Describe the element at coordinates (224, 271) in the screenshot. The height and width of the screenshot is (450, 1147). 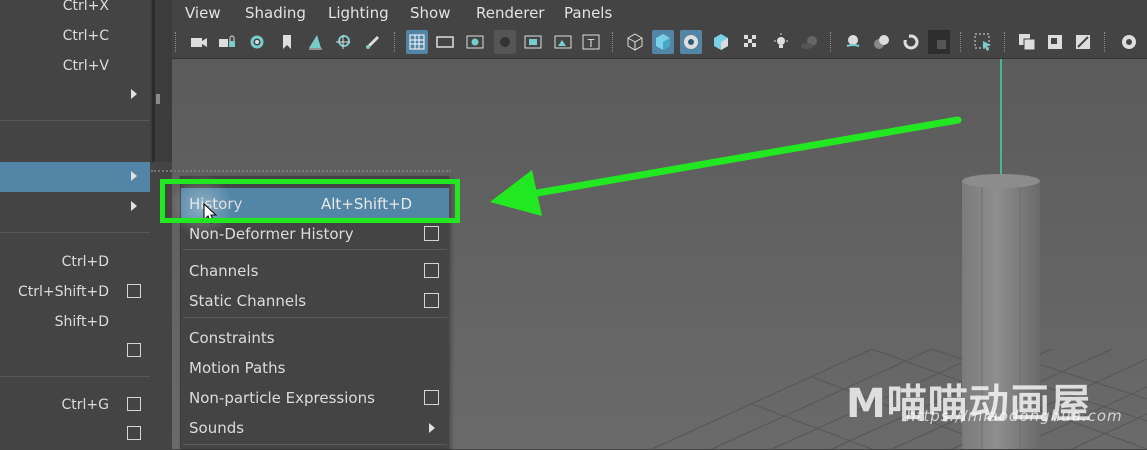
I see `channels-label: Channels` at that location.